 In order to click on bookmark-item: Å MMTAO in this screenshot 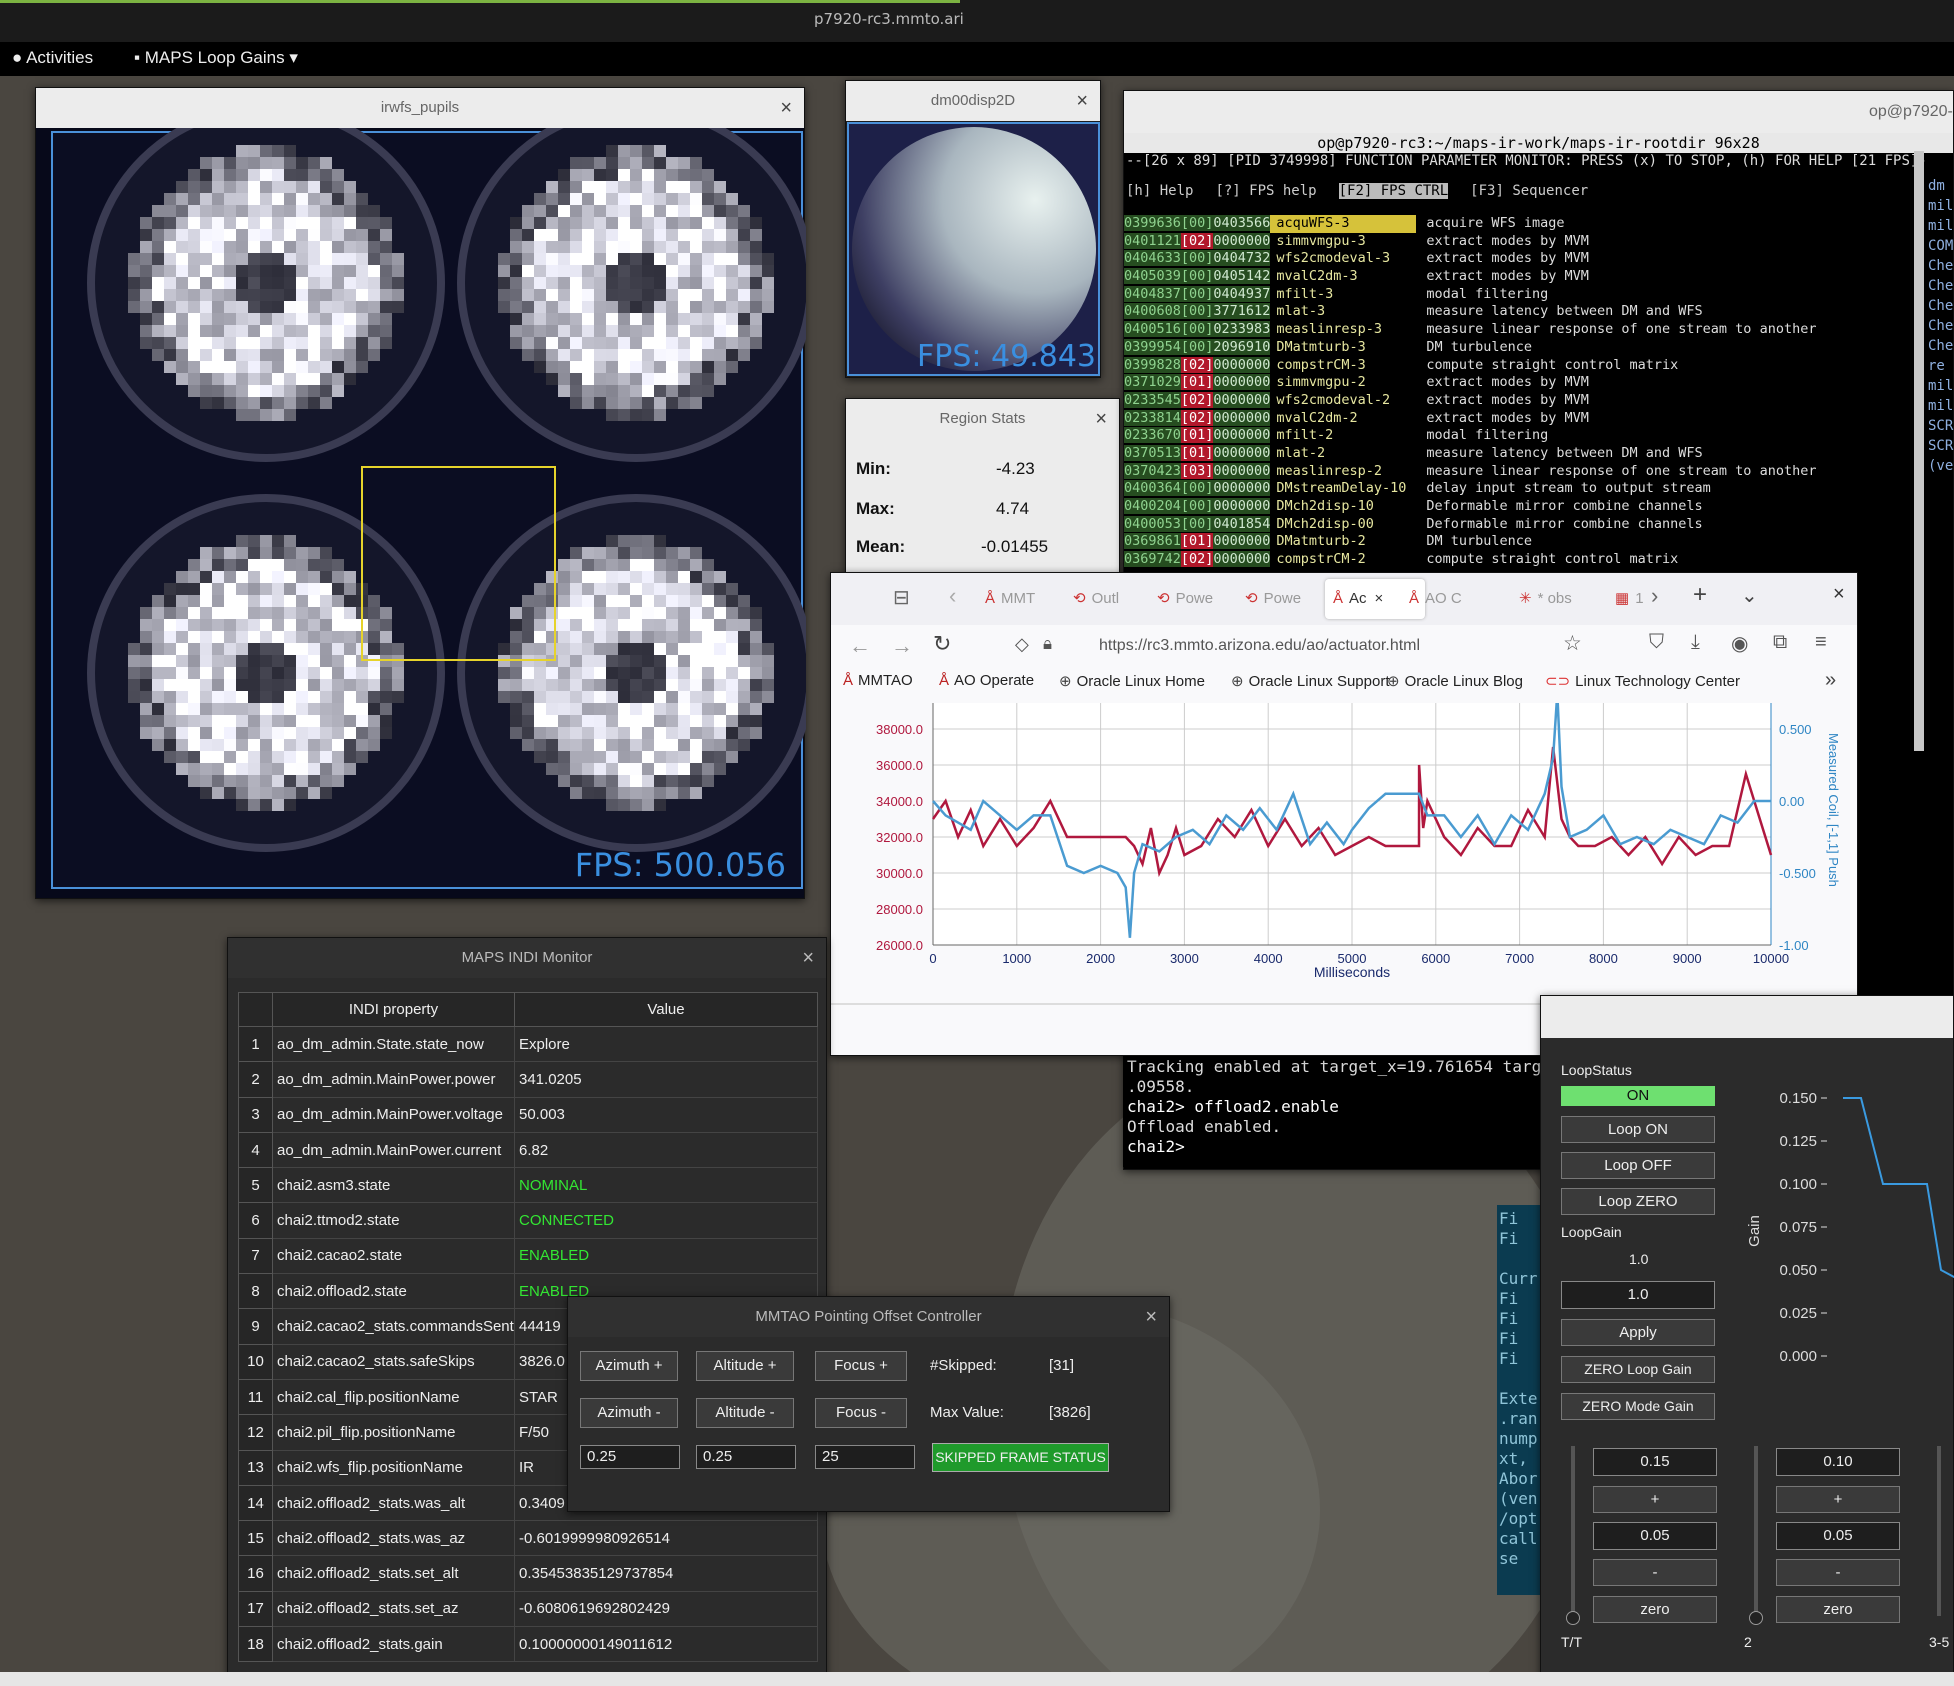, I will do `click(878, 680)`.